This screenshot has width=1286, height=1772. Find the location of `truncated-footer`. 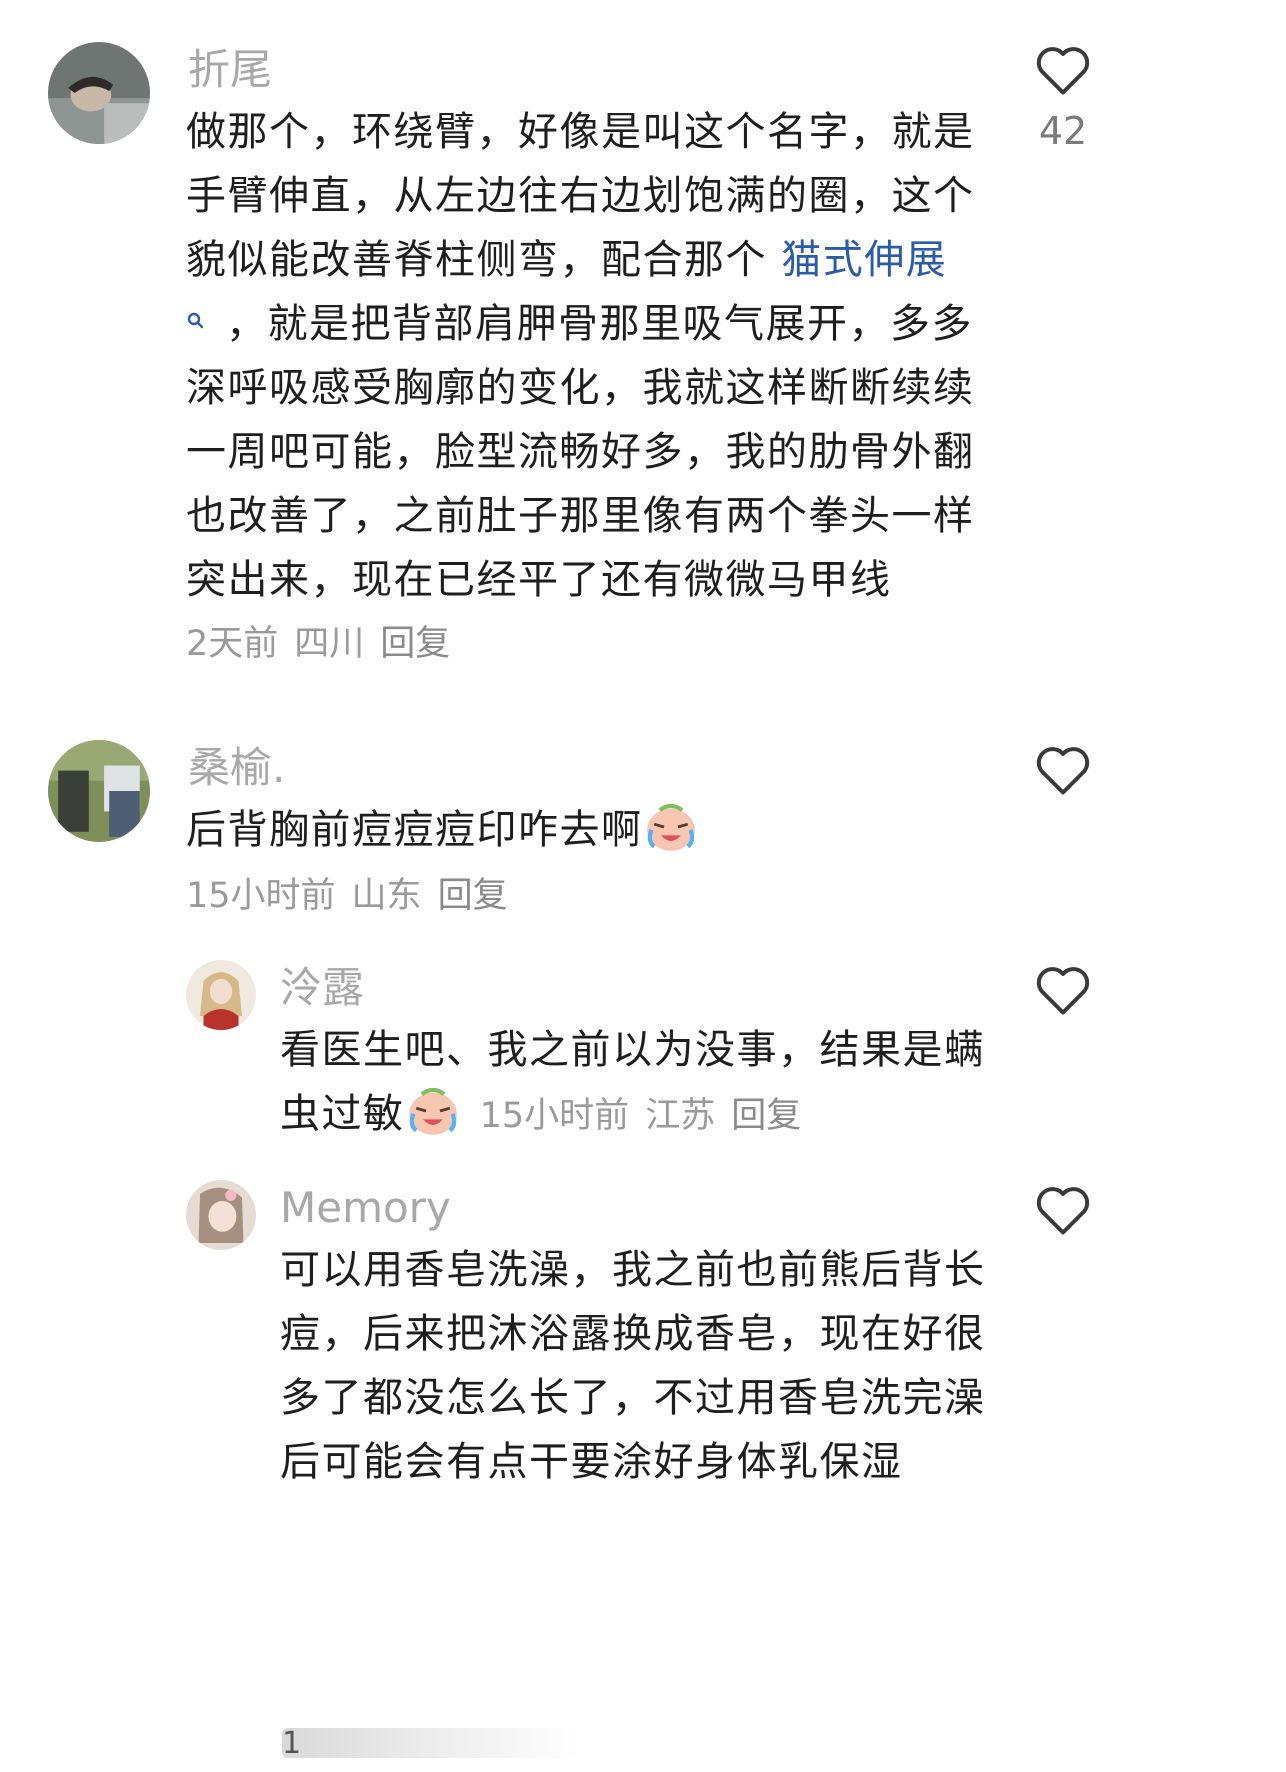

truncated-footer is located at coordinates (432, 1743).